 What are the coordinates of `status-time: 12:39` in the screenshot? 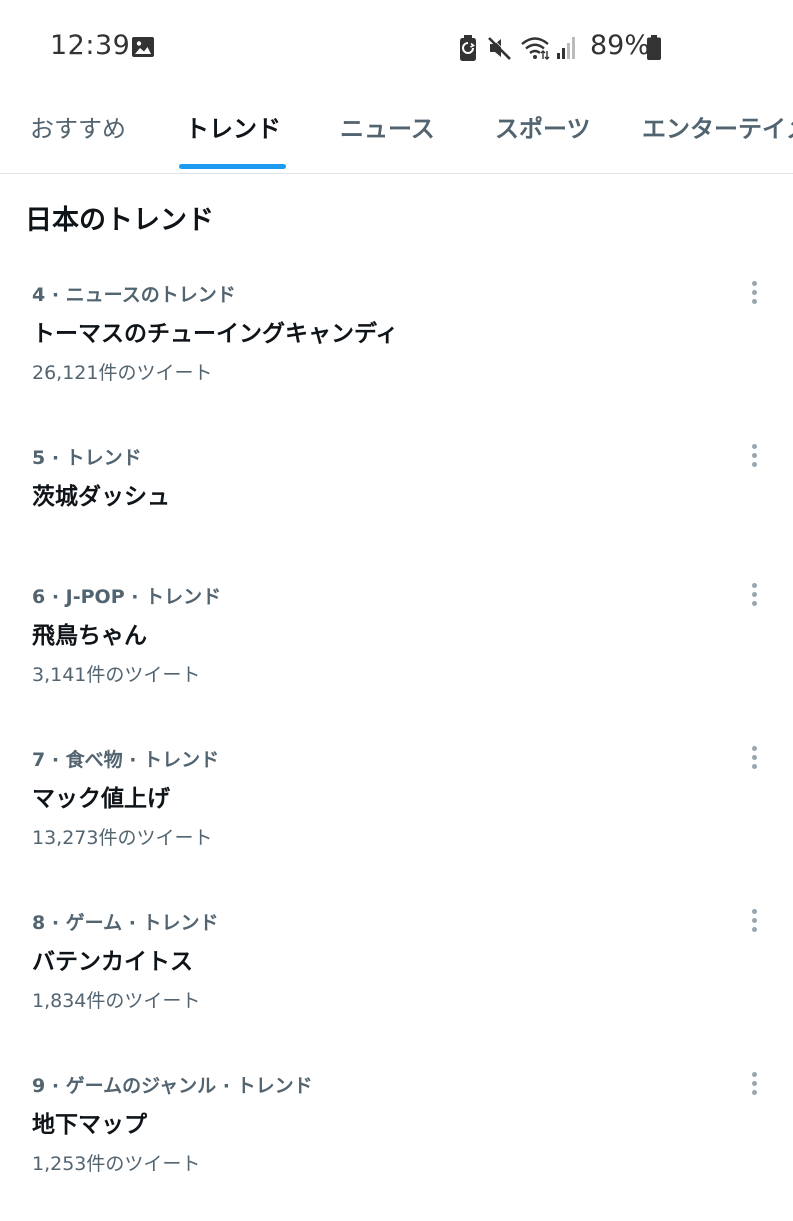 It's located at (90, 45).